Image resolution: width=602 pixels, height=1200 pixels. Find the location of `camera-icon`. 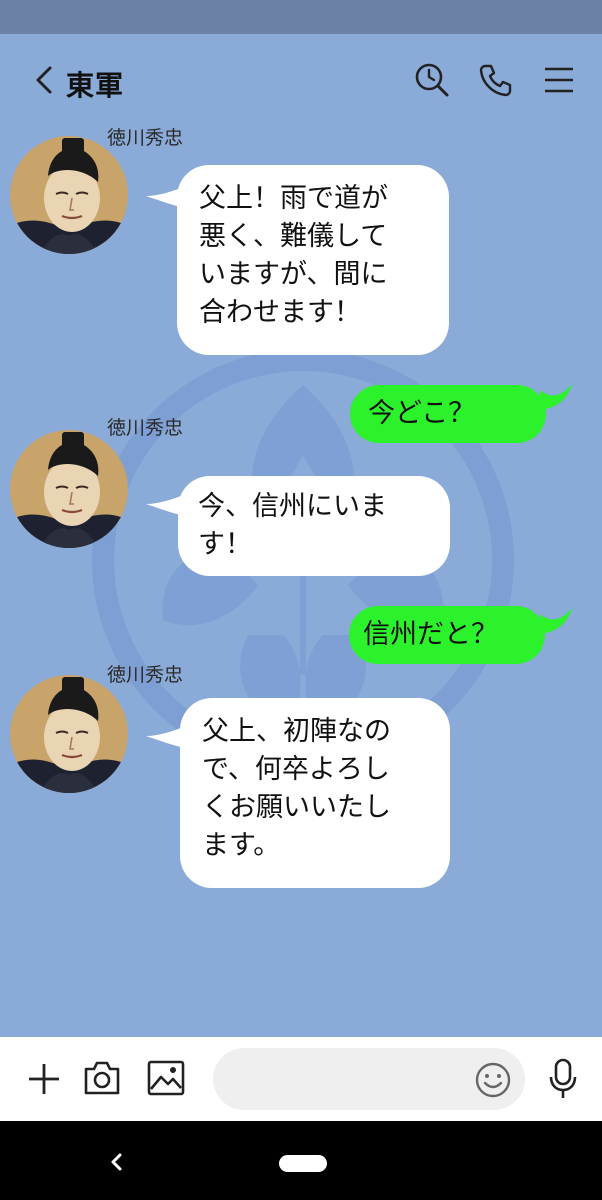

camera-icon is located at coordinates (102, 1078).